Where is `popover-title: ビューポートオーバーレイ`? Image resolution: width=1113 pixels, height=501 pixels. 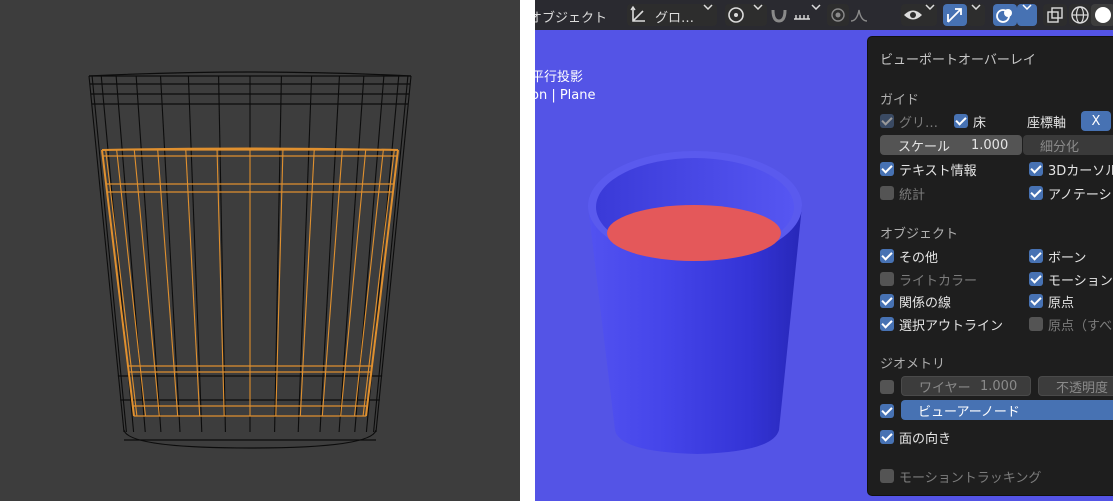
popover-title: ビューポートオーバーレイ is located at coordinates (958, 60).